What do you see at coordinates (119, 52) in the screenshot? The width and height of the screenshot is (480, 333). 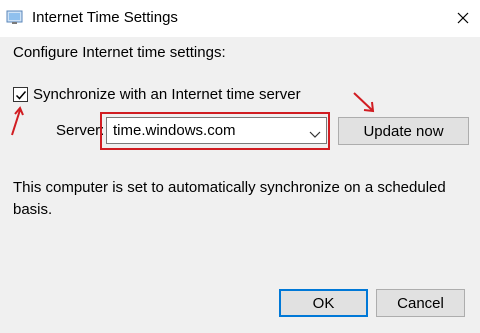 I see `dialog-heading: Configure Internet time settings:` at bounding box center [119, 52].